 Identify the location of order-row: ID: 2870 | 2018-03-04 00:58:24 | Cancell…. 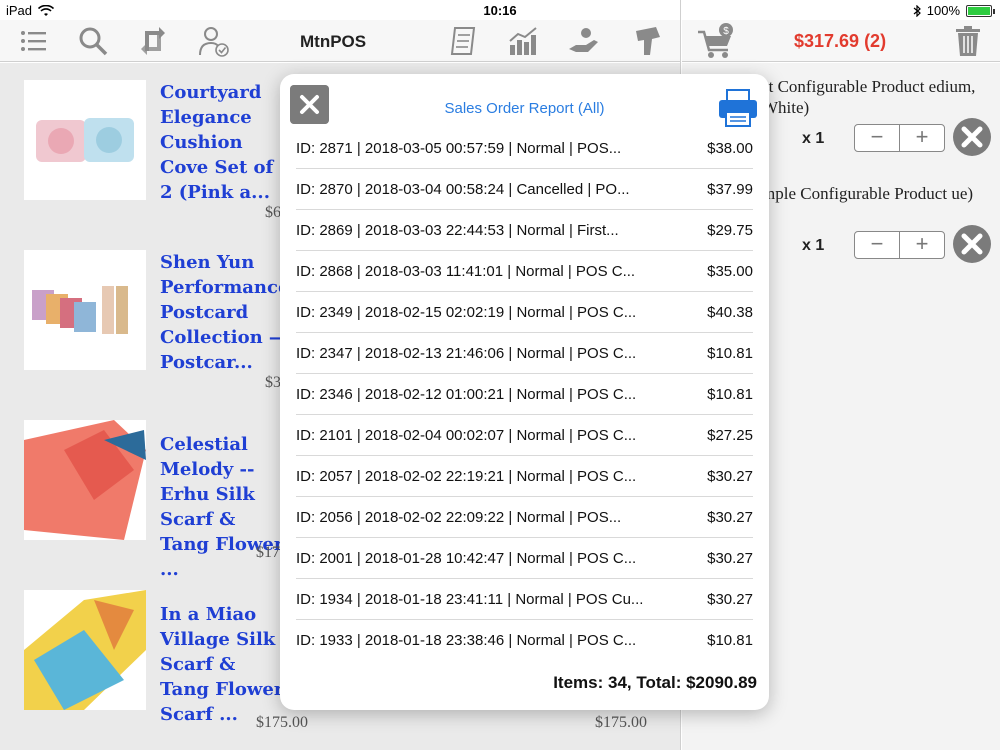
(524, 189).